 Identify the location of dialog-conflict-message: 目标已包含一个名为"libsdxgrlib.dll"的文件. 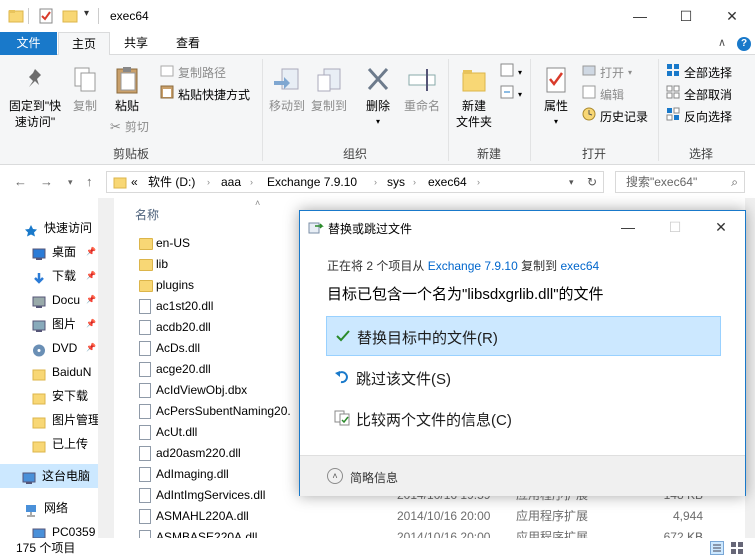
(465, 294).